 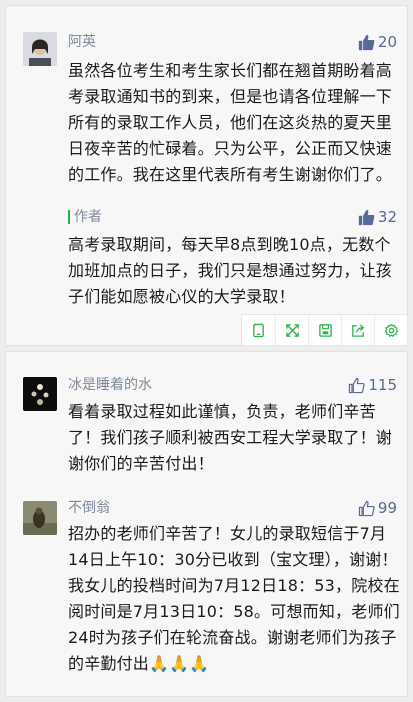 I want to click on like-button: 115, so click(x=372, y=385).